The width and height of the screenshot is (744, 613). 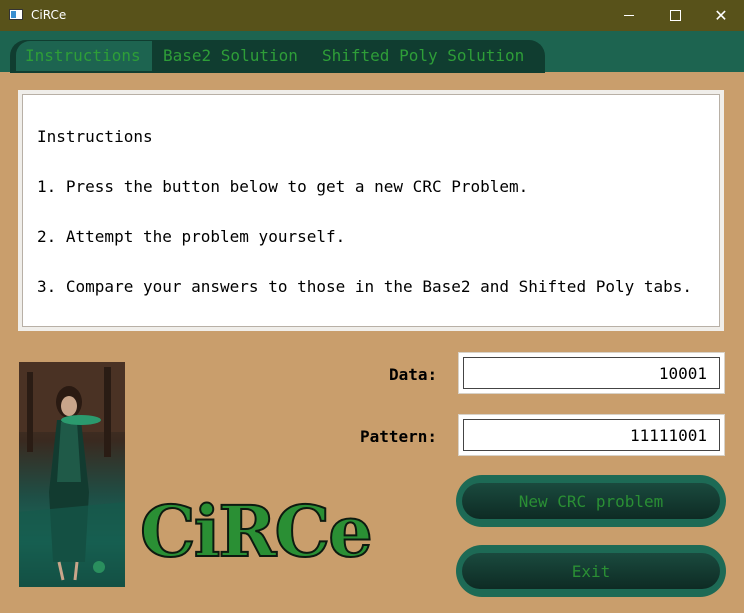 I want to click on tab-instructions: Instructions, so click(x=84, y=56).